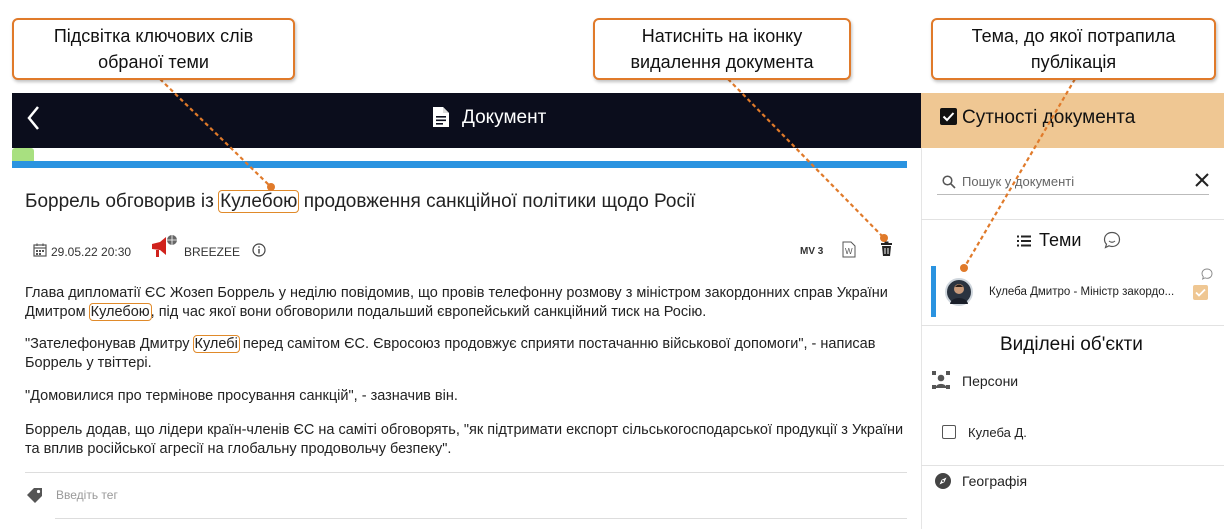 The height and width of the screenshot is (529, 1224). I want to click on annotation-topic: Тема, до якої потрапила публікація, so click(1073, 49).